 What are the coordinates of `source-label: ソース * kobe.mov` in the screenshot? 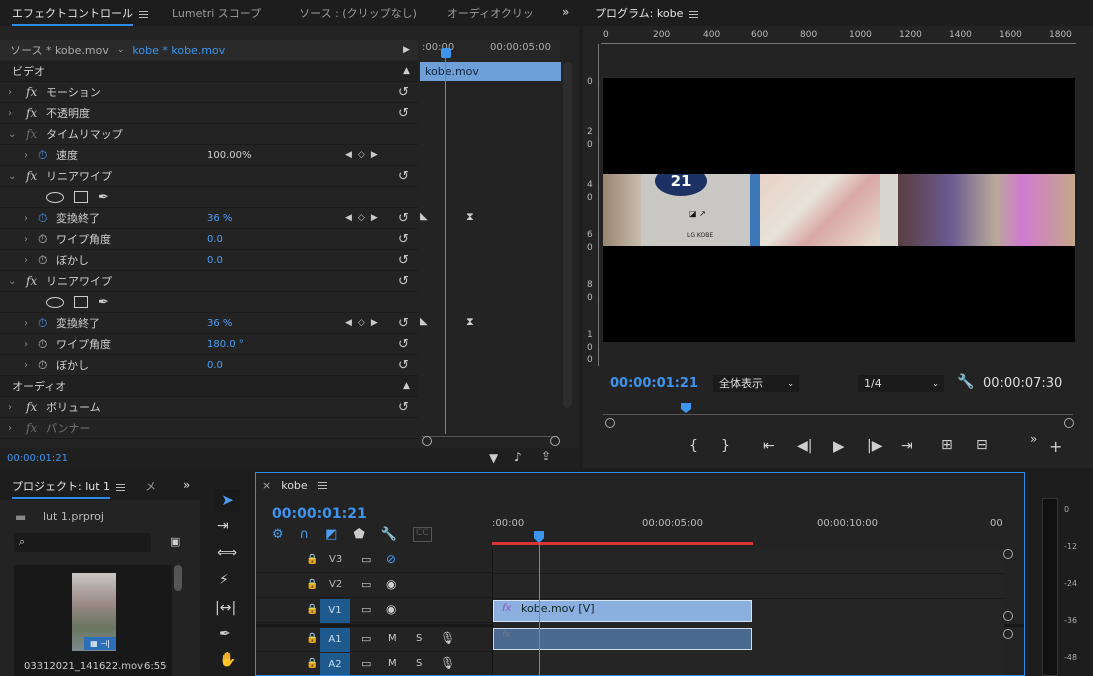 It's located at (59, 50).